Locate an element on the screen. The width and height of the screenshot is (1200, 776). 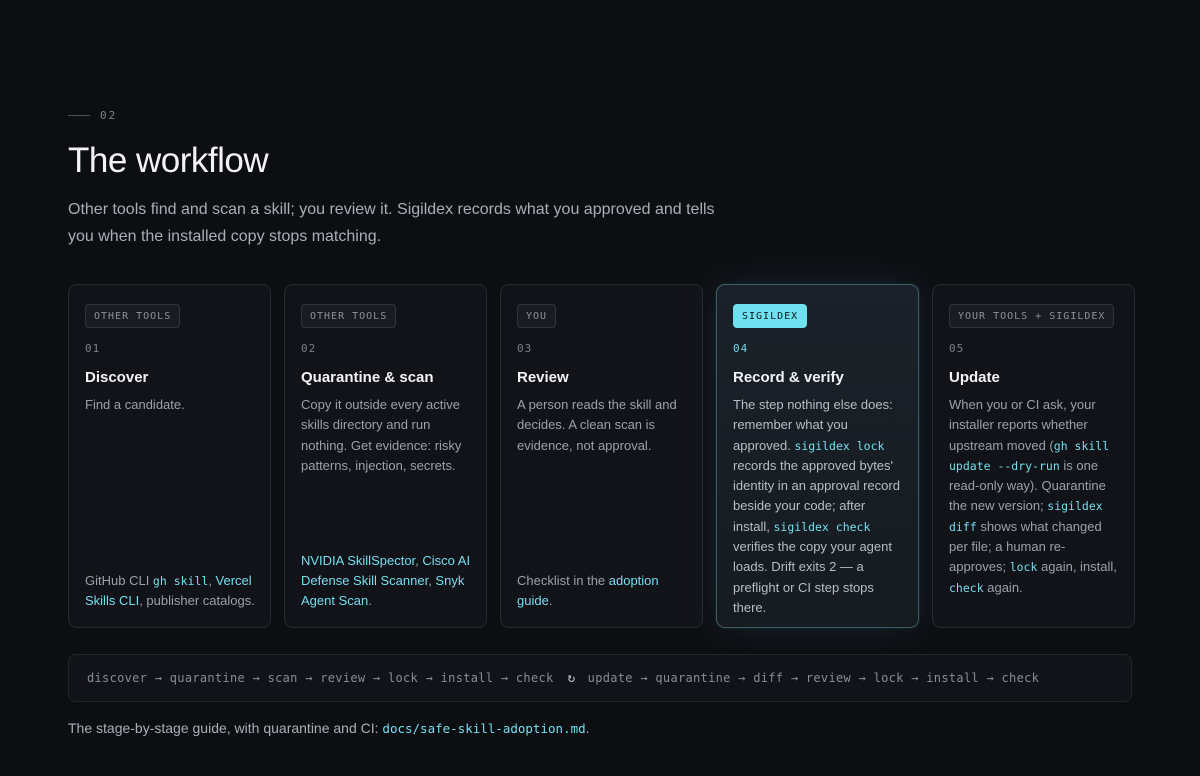
step-description: Find a candidate. is located at coordinates (135, 404).